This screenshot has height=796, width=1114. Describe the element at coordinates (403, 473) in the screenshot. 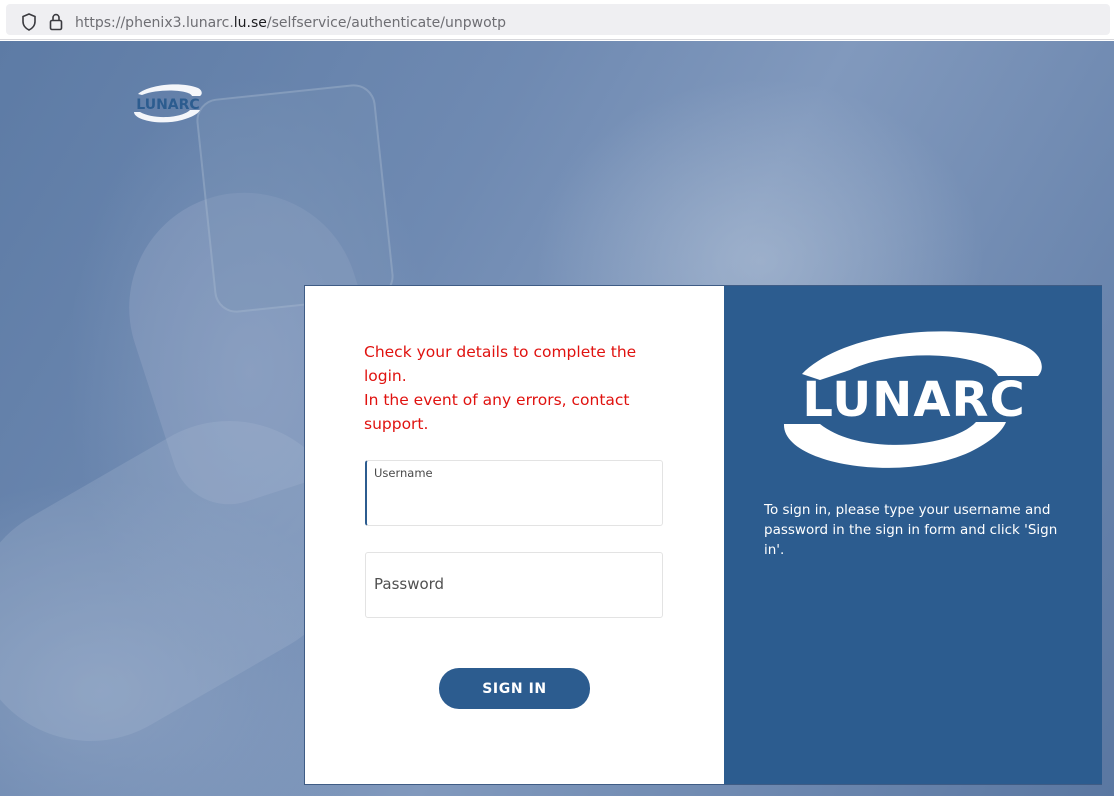

I see `username-label: Username` at that location.